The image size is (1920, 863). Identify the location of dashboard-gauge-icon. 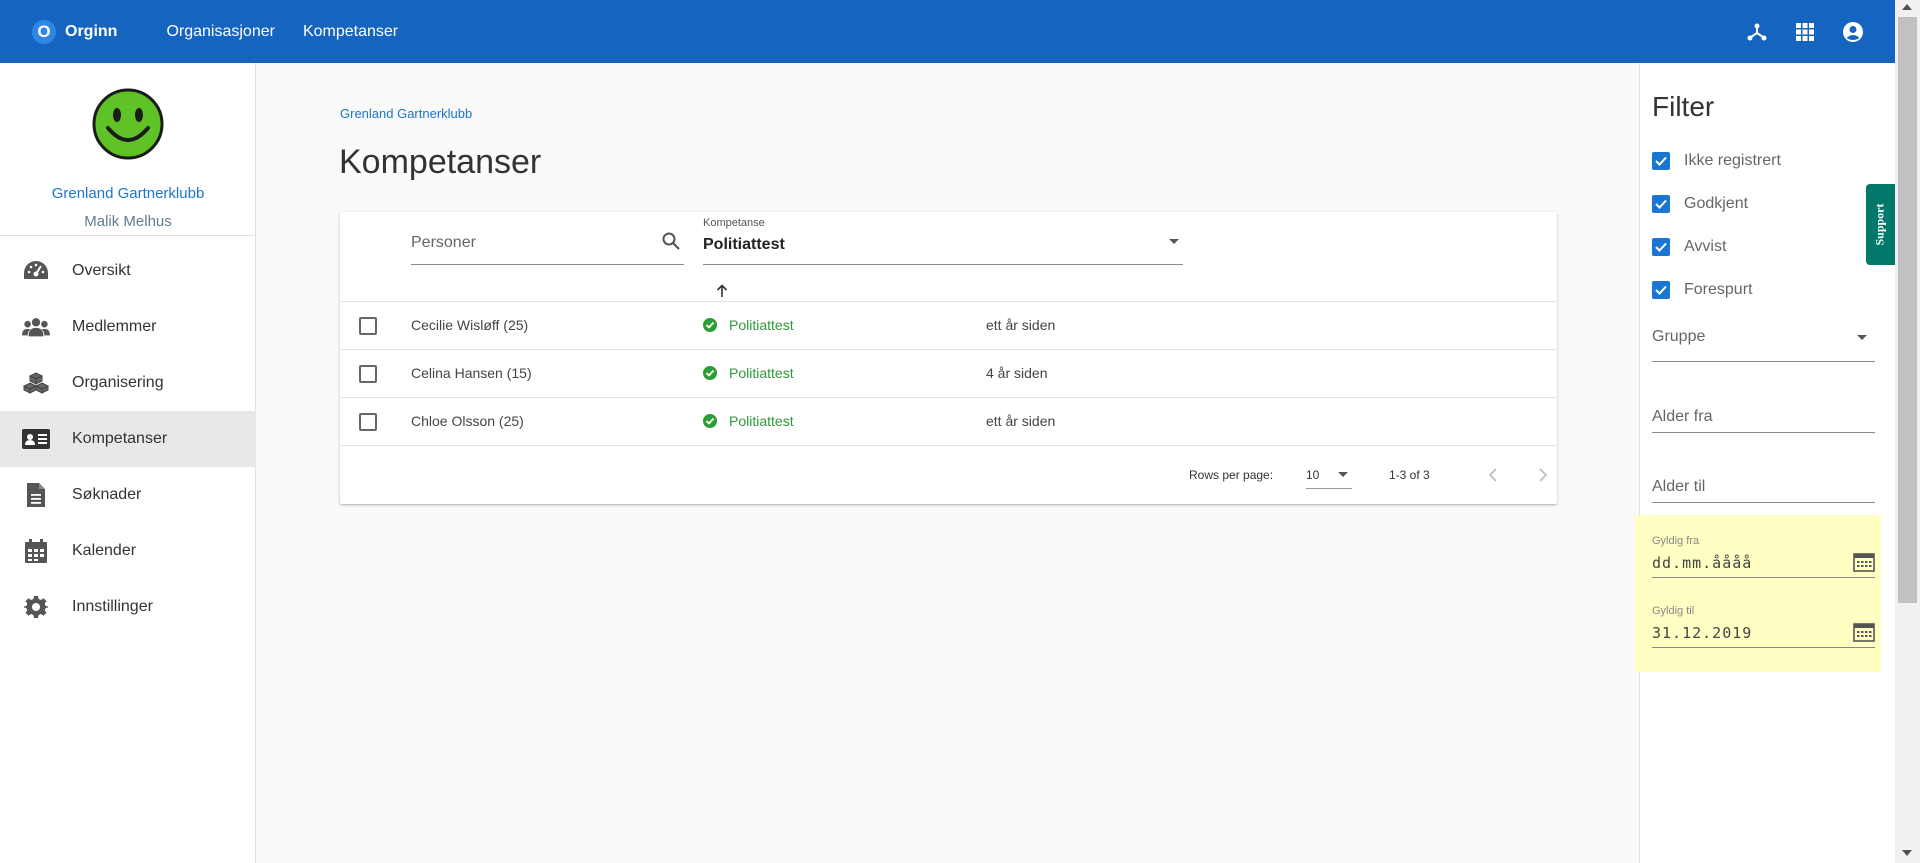
(36, 271).